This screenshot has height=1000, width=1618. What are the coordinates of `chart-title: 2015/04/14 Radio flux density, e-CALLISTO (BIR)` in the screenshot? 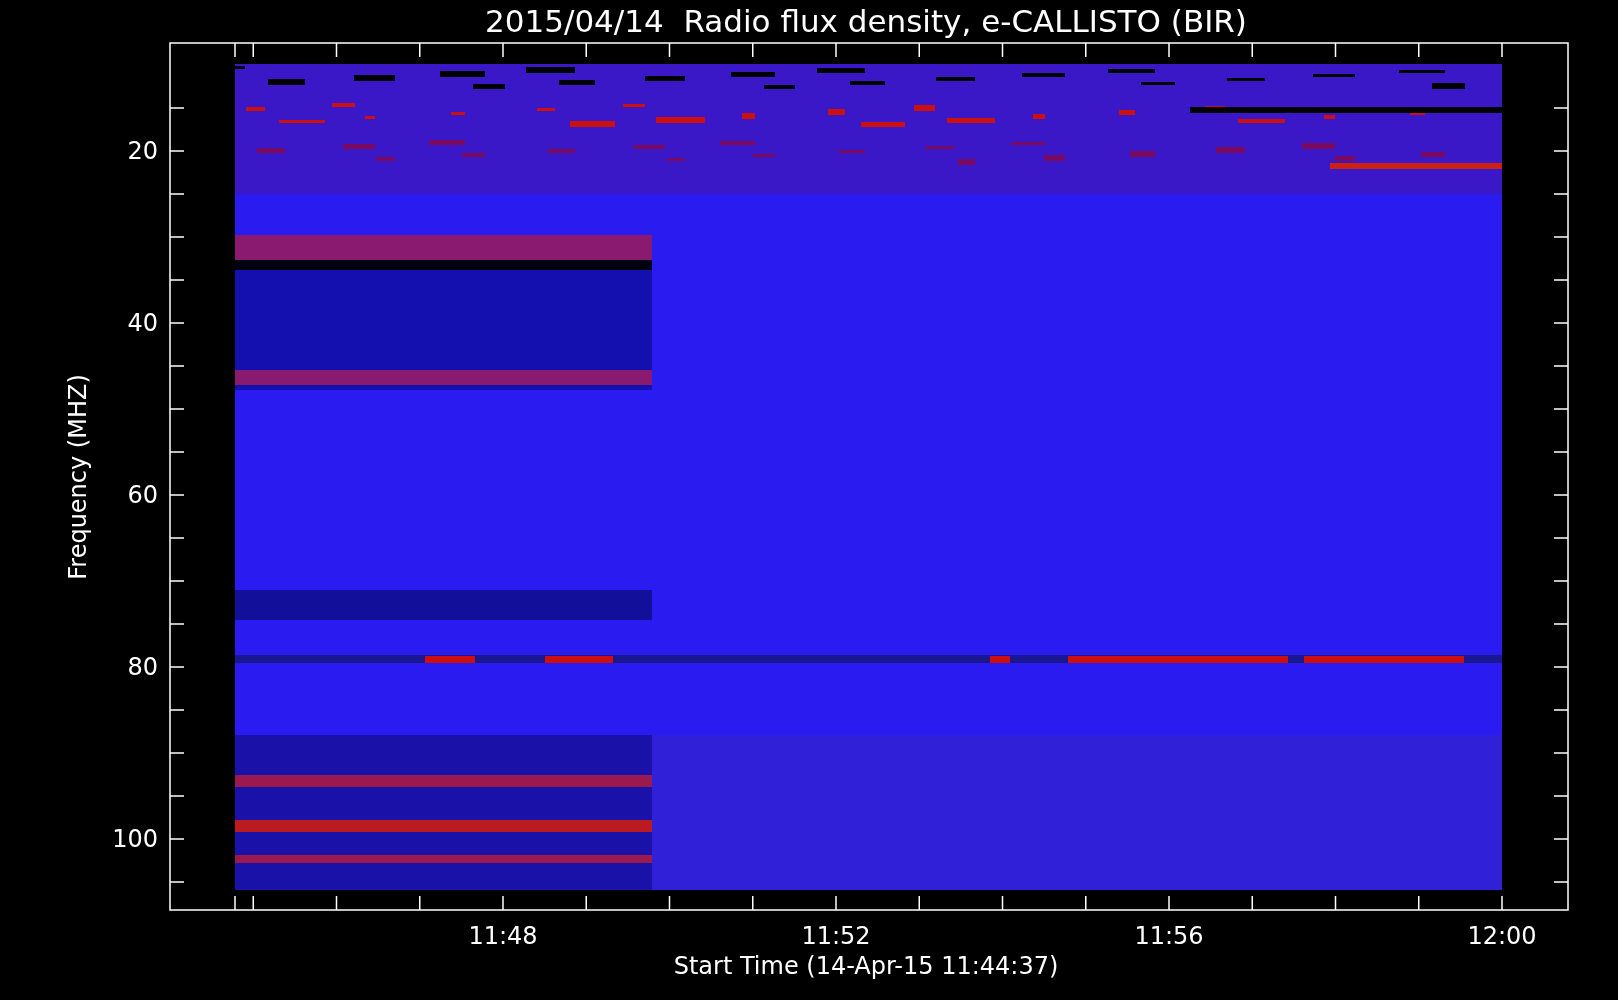 It's located at (866, 21).